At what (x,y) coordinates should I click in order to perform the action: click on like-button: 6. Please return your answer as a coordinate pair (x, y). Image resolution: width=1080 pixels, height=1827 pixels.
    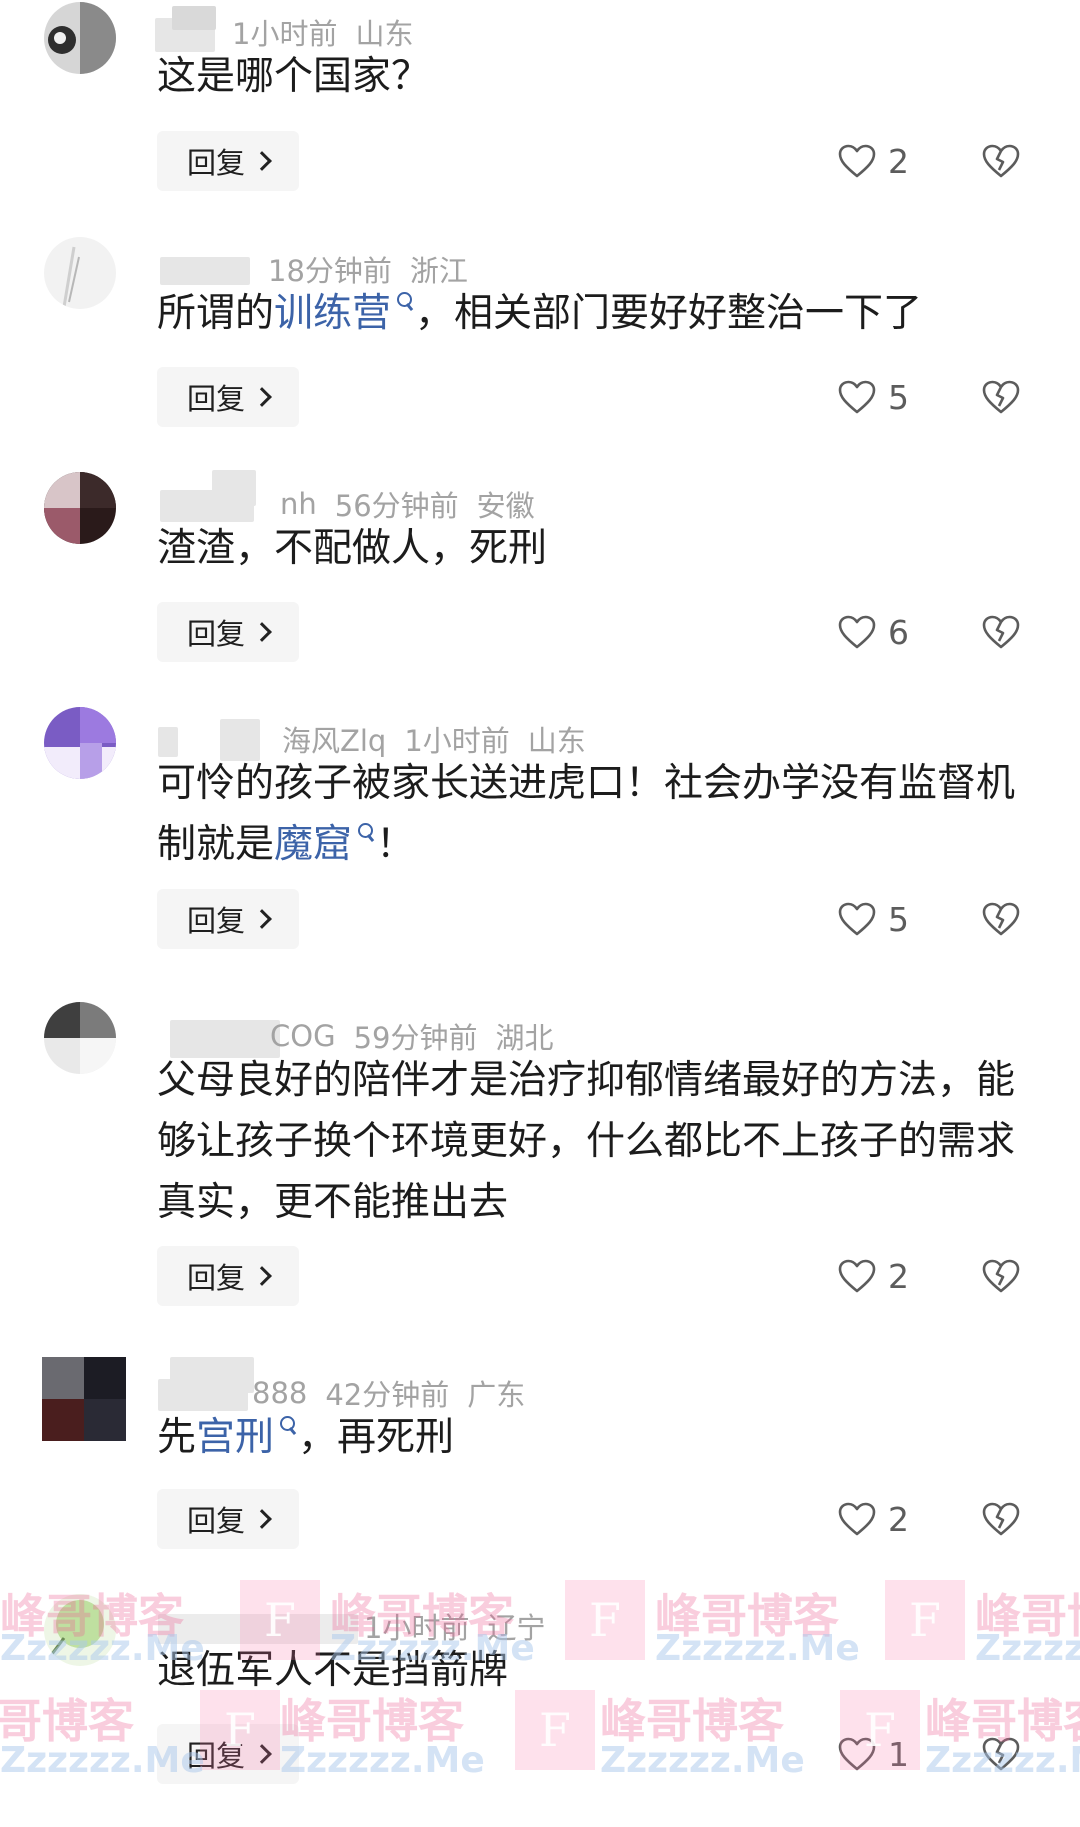
    Looking at the image, I should click on (873, 632).